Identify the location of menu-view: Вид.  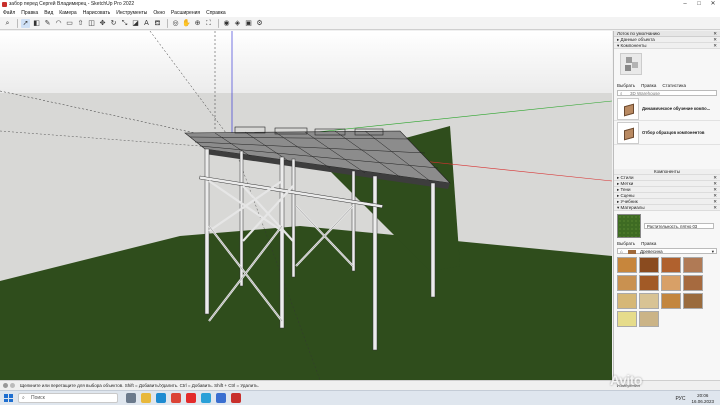
(48, 13).